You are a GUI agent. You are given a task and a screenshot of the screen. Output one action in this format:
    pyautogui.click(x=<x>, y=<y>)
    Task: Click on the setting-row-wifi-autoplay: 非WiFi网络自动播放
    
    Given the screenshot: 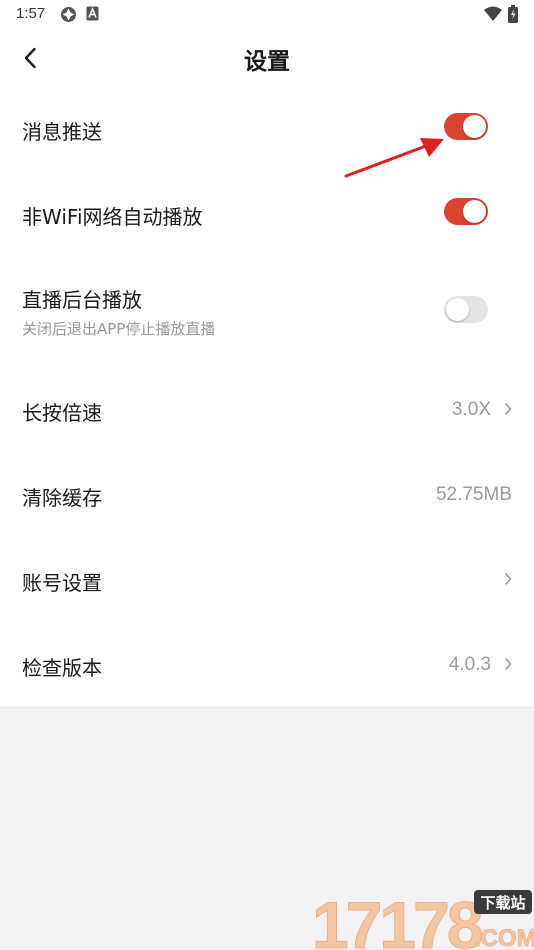 What is the action you would take?
    pyautogui.click(x=267, y=213)
    